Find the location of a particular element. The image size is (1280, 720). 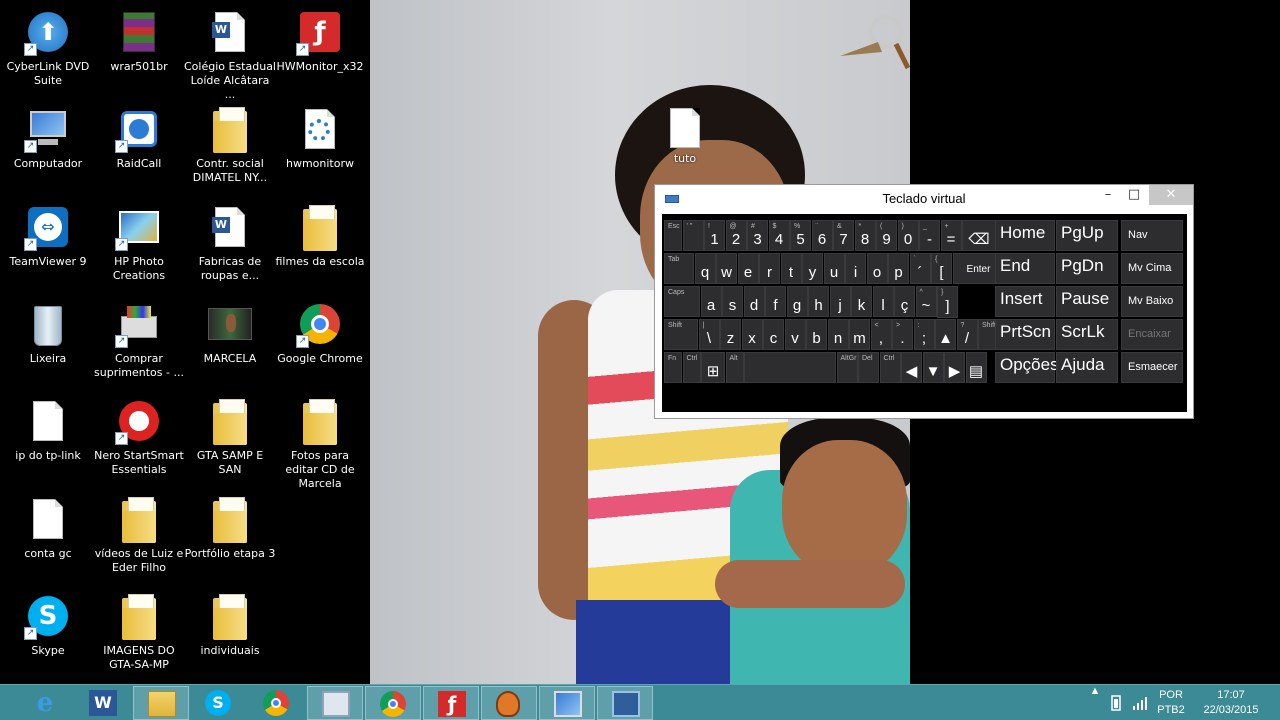

key-9: (9 is located at coordinates (886, 235).